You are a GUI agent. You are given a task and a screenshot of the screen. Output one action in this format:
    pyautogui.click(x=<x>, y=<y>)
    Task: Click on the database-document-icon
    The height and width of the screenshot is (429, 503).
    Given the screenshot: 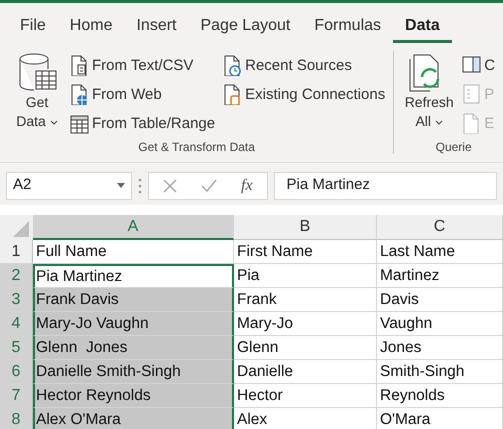 What is the action you would take?
    pyautogui.click(x=232, y=94)
    